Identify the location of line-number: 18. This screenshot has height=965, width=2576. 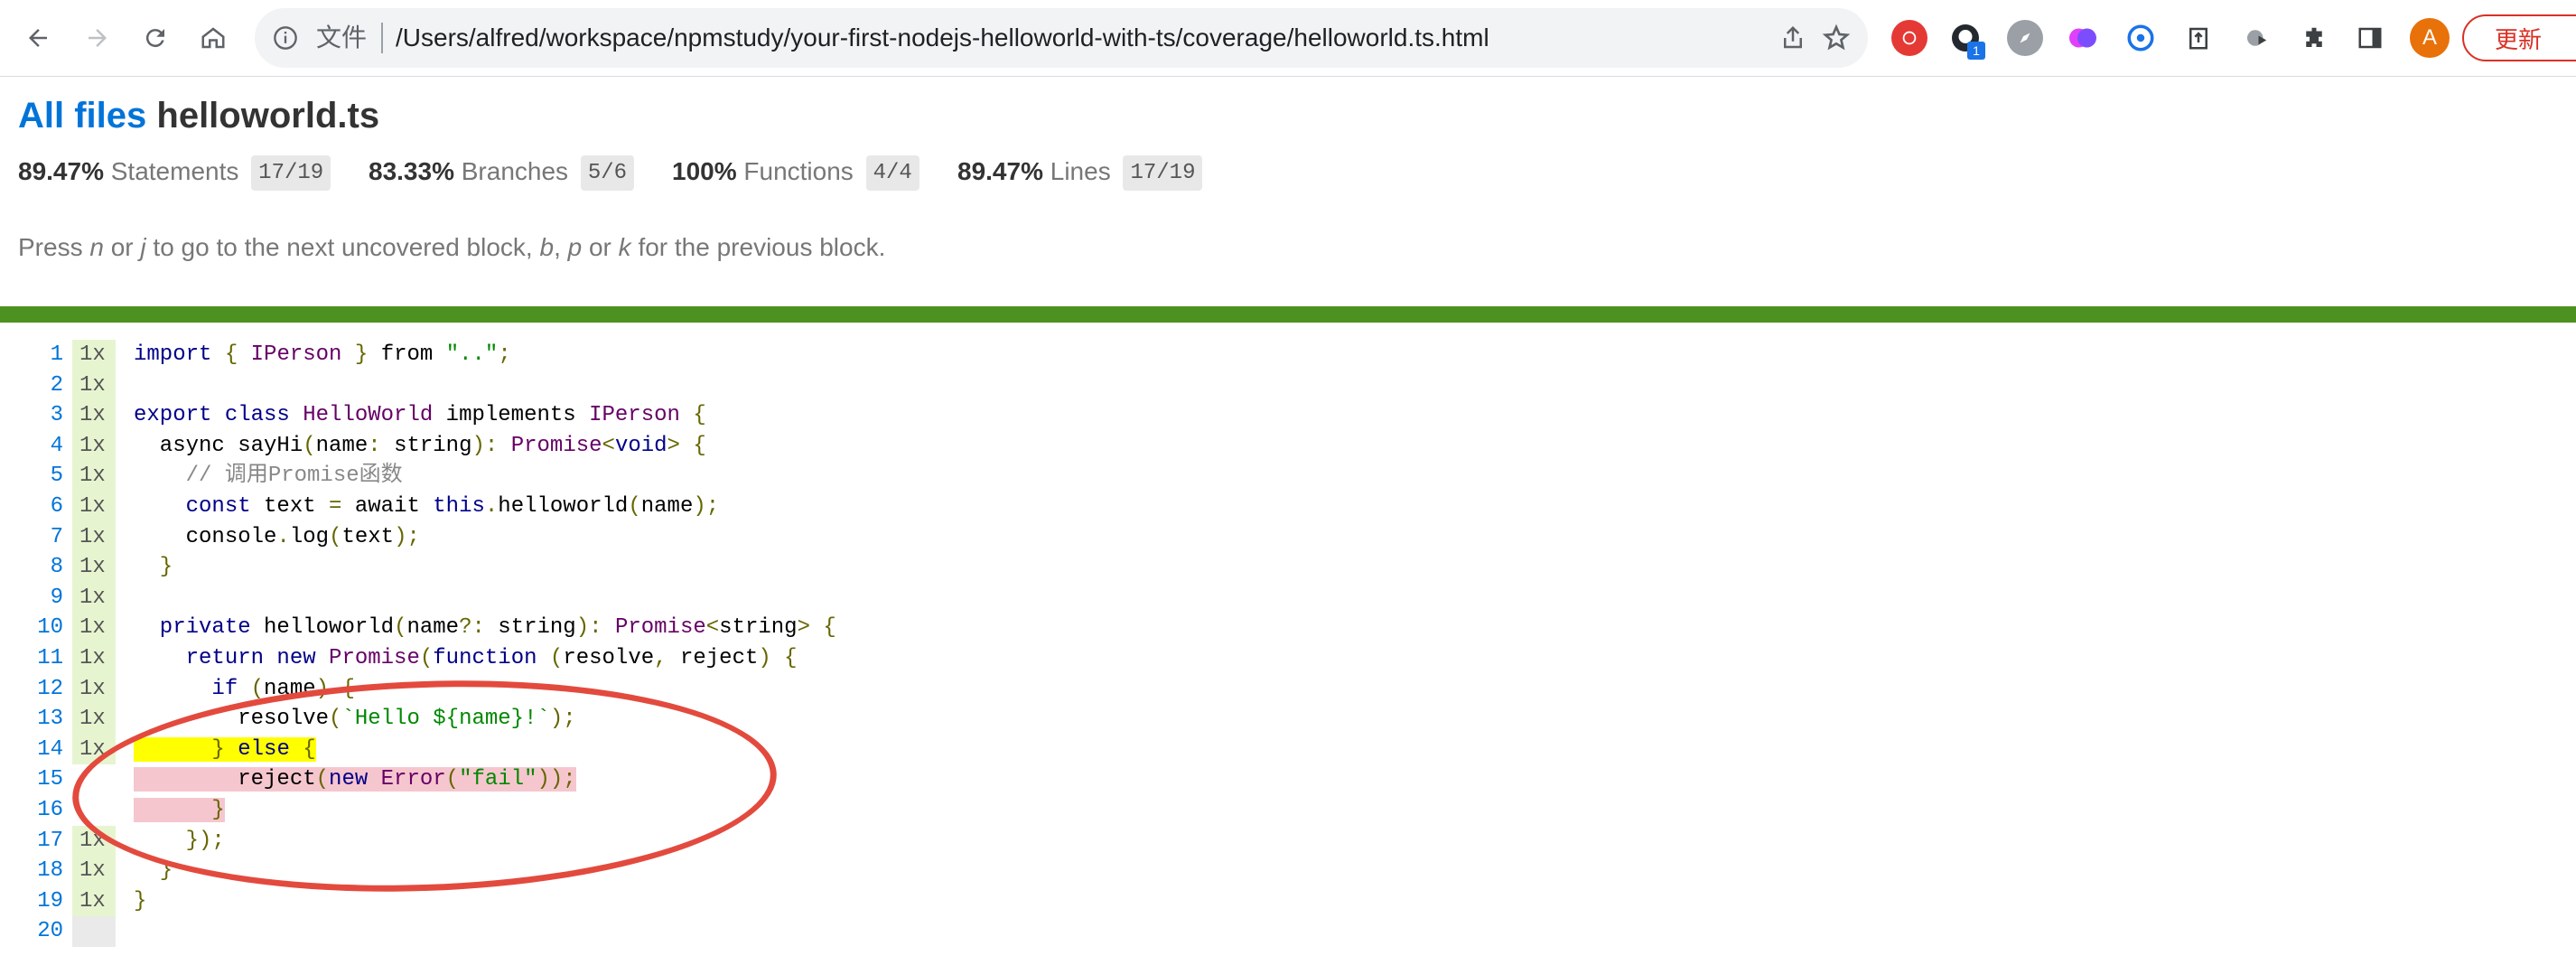
(31, 871).